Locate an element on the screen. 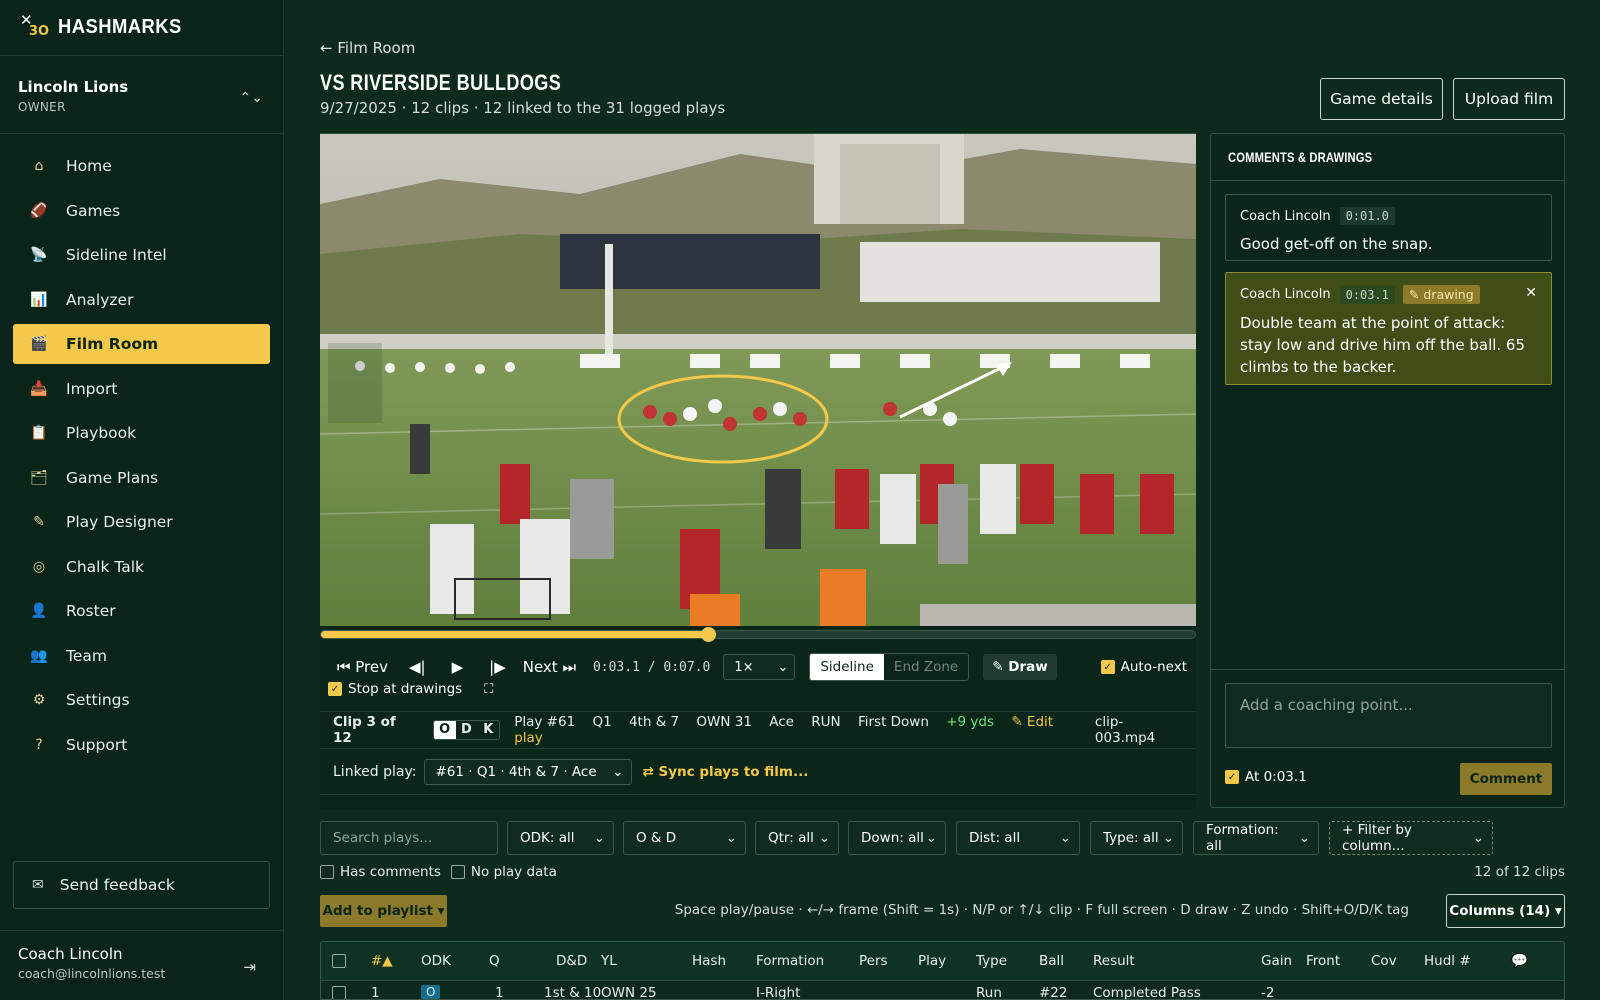  brand-logo: ✕ 3O HASHMARKS is located at coordinates (141, 28).